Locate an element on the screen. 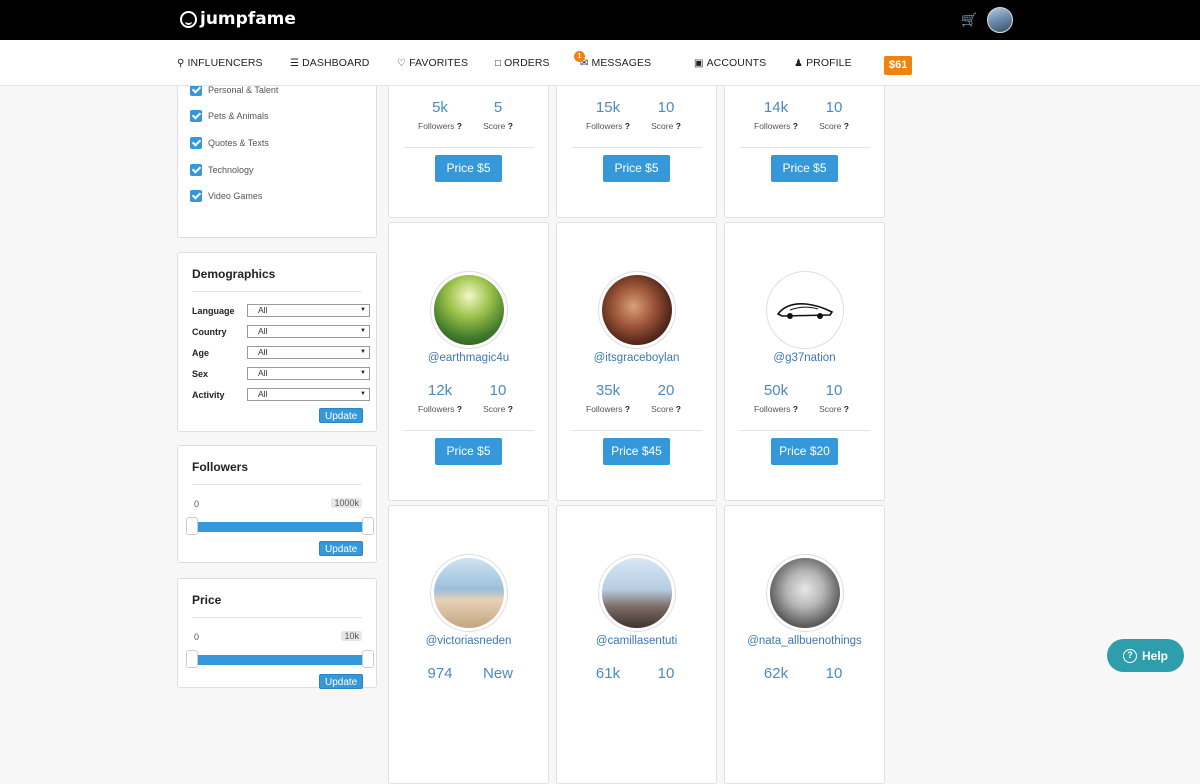 This screenshot has width=1200, height=784. category-video-games: Video Games is located at coordinates (226, 196).